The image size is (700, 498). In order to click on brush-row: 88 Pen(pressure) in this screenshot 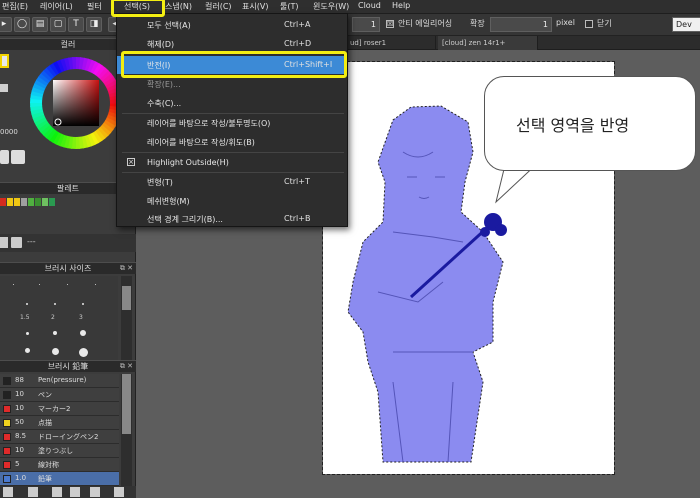, I will do `click(59, 381)`.